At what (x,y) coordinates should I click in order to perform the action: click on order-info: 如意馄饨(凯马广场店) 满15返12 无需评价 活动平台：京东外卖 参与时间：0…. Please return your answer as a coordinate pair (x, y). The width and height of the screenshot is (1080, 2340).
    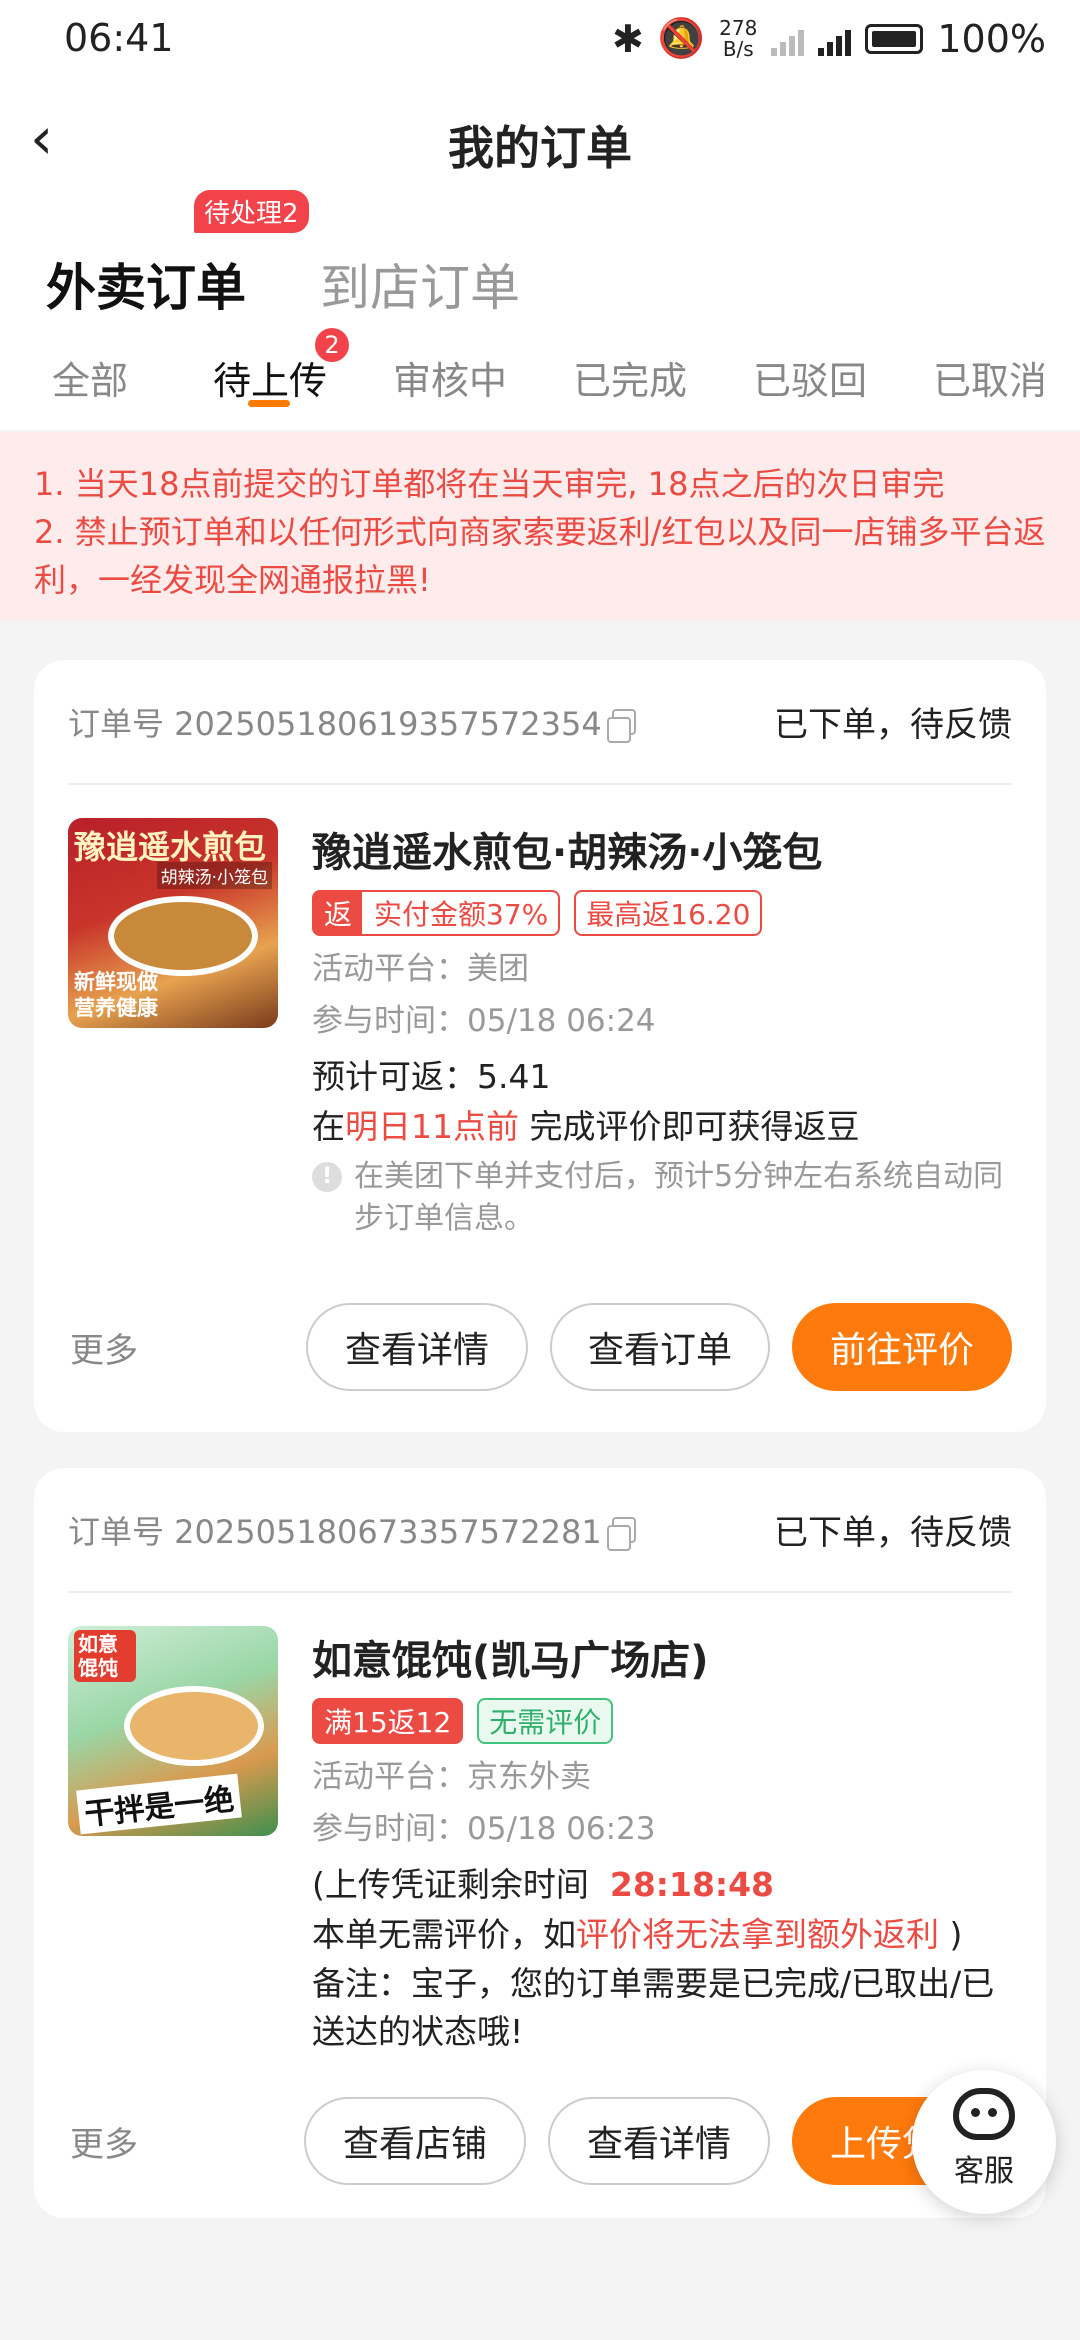
    Looking at the image, I should click on (664, 1842).